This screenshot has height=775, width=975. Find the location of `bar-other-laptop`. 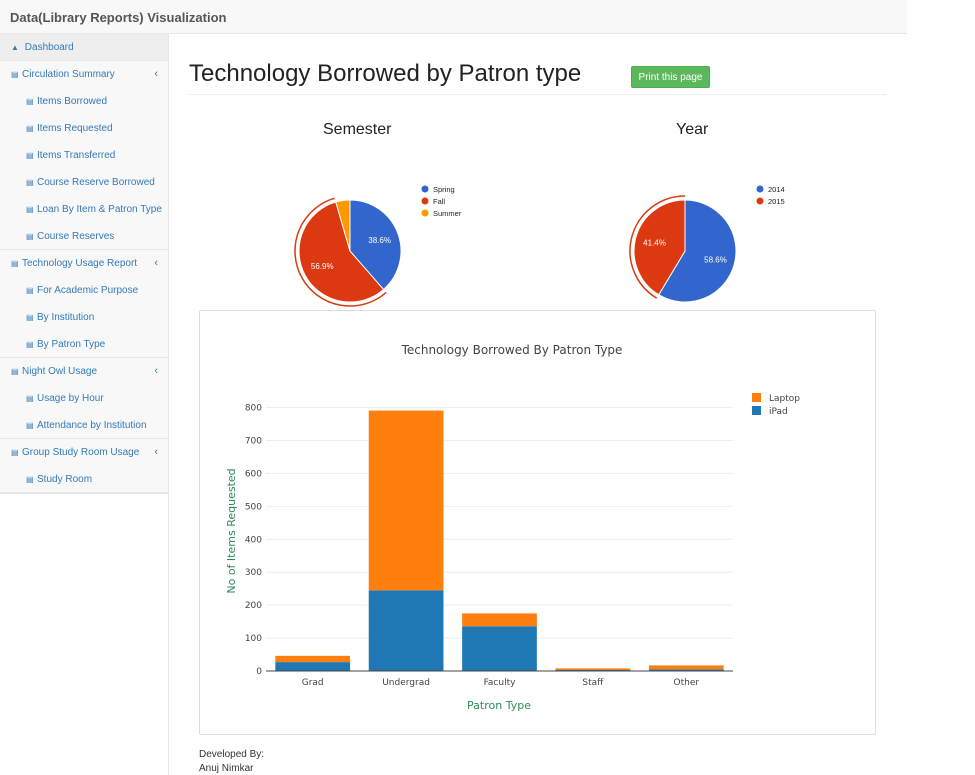

bar-other-laptop is located at coordinates (686, 667).